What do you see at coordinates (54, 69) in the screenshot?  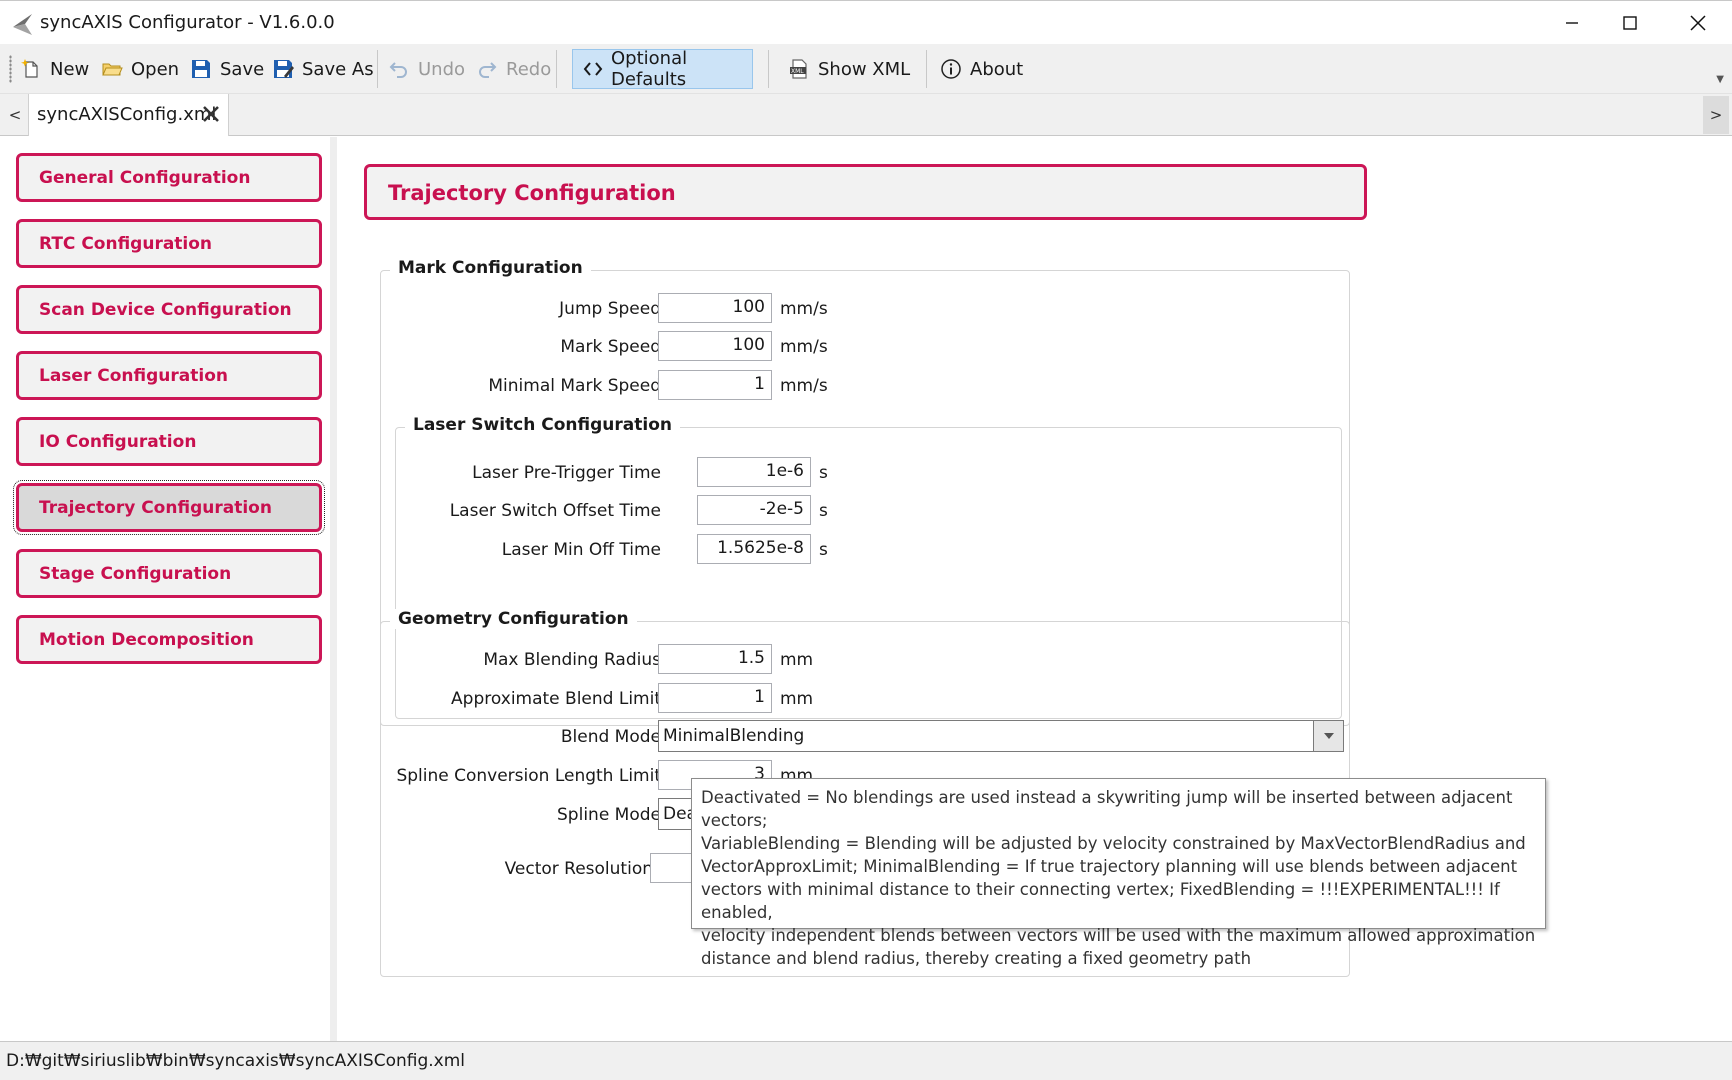 I see `new-button: New` at bounding box center [54, 69].